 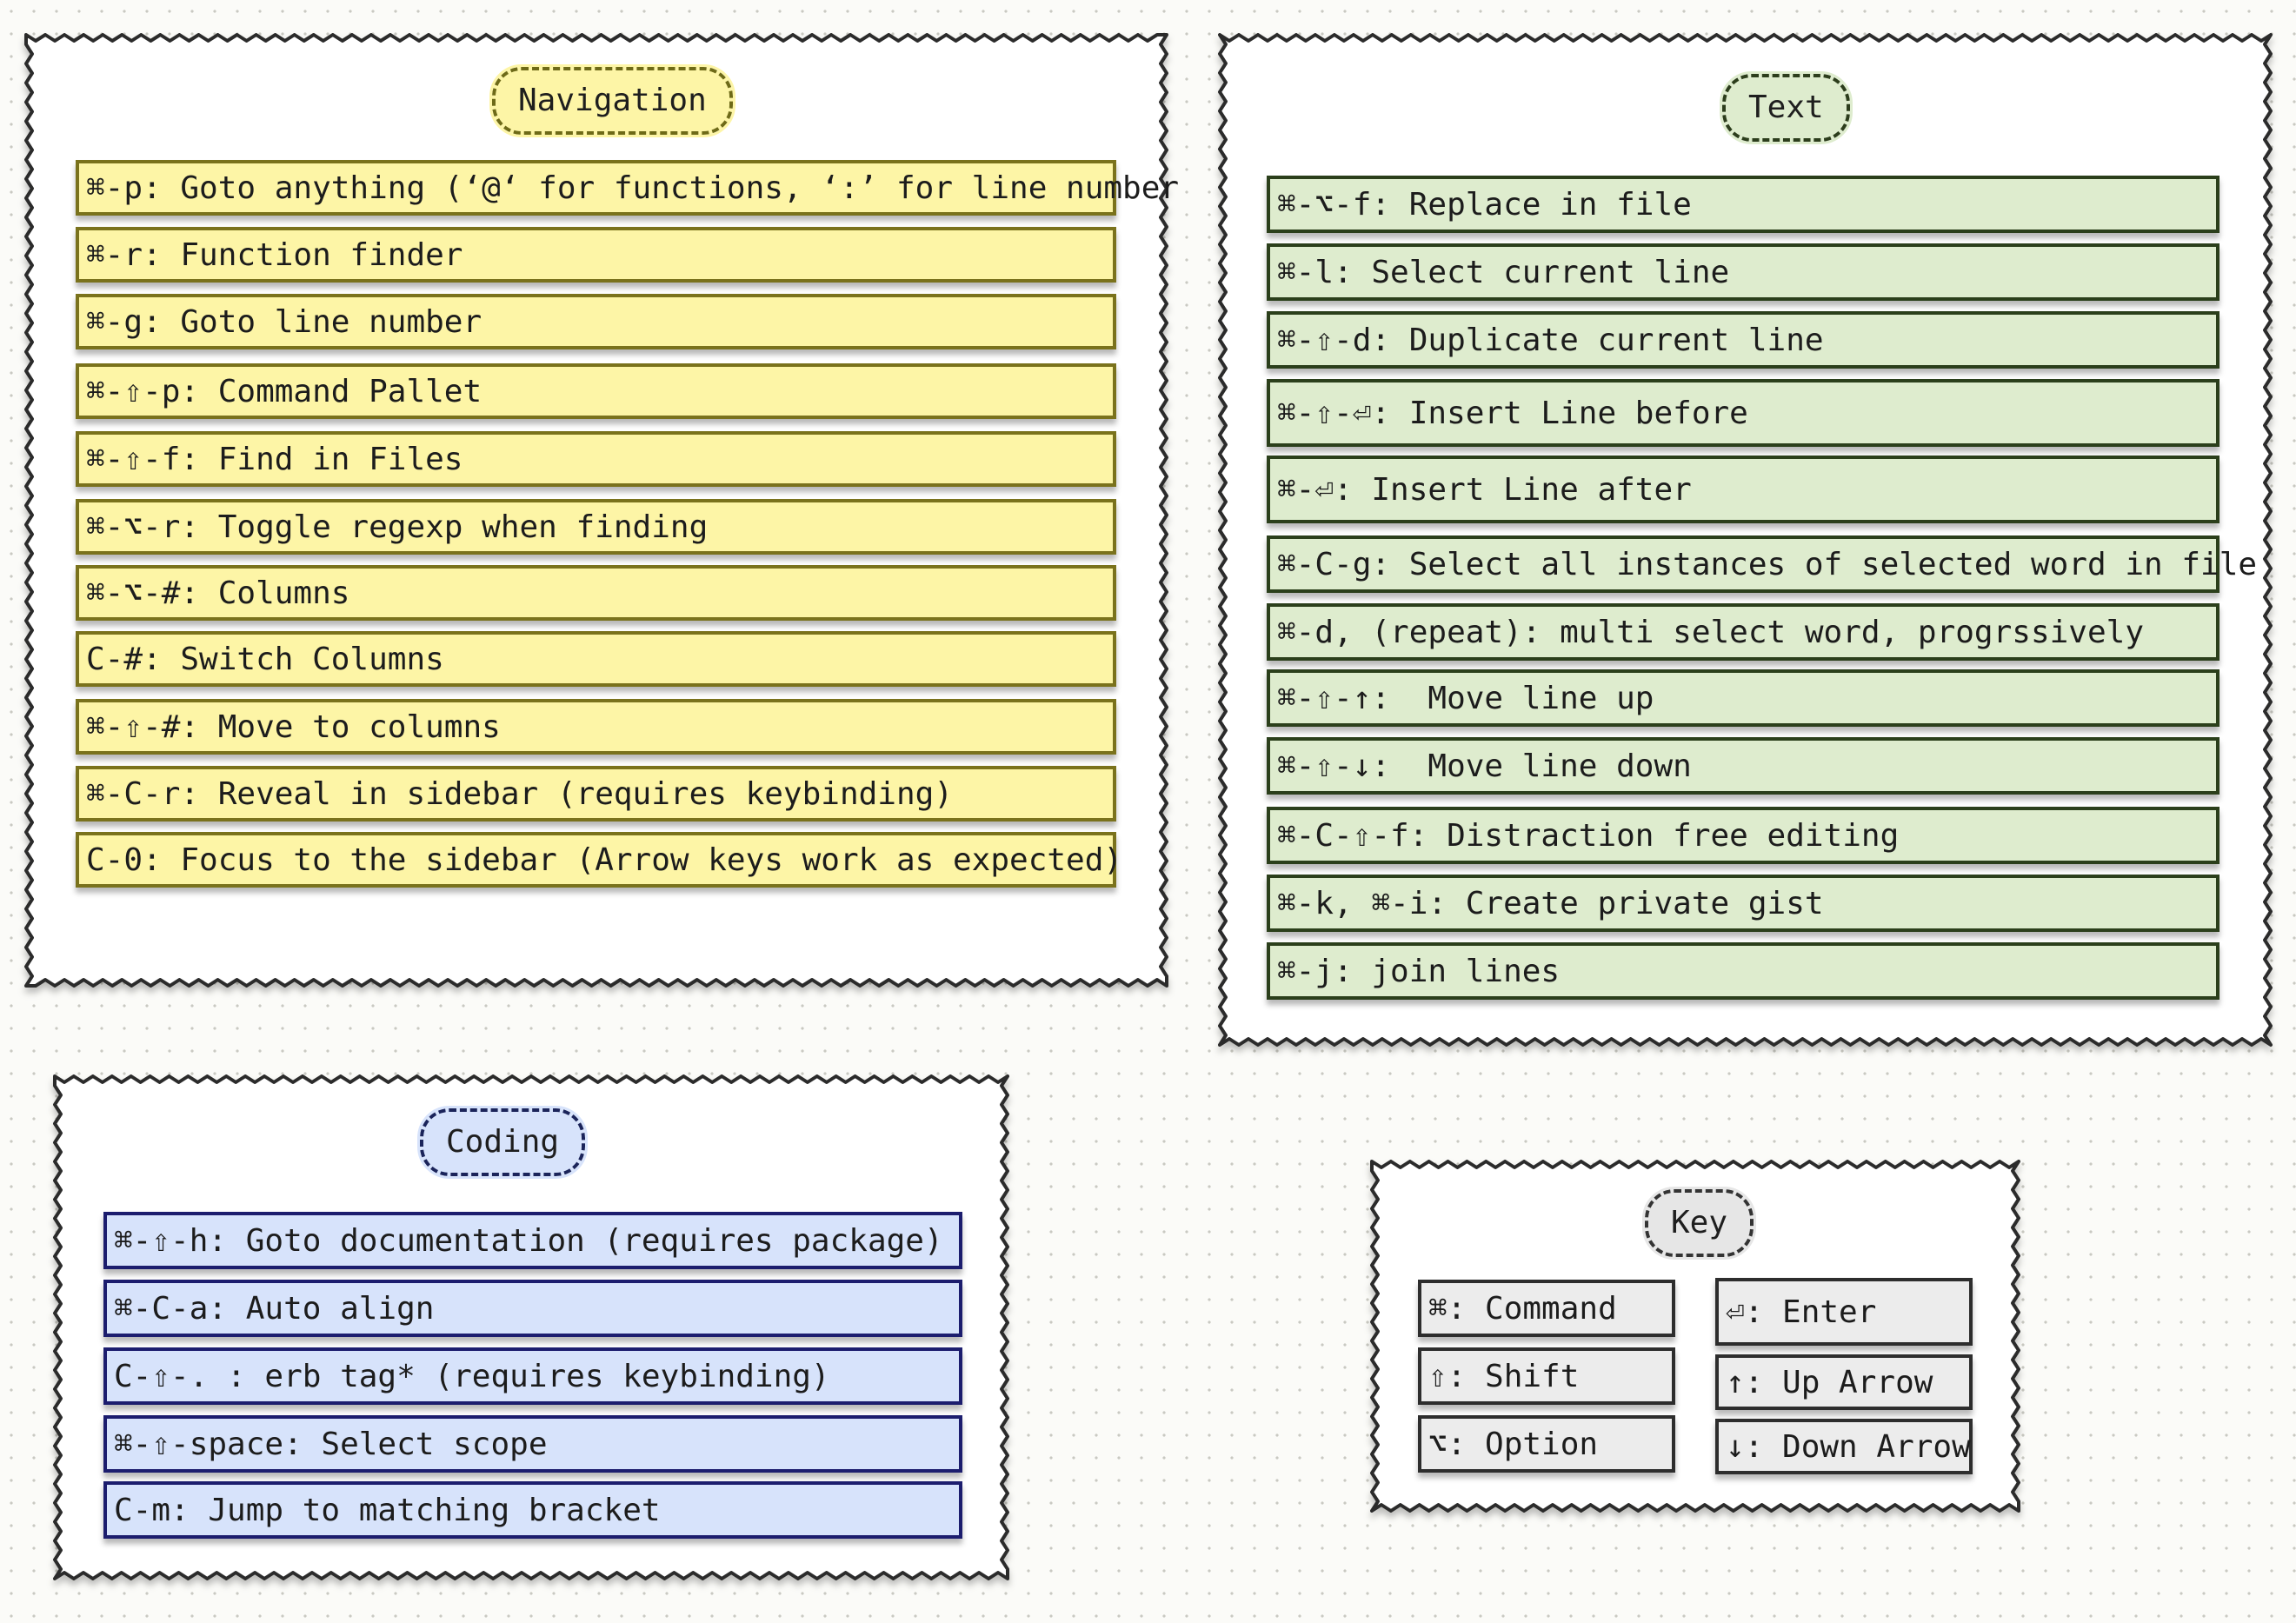 What do you see at coordinates (596, 727) in the screenshot?
I see `nav-item-move-to-columns: ⌘-⇧-#: Move to columns` at bounding box center [596, 727].